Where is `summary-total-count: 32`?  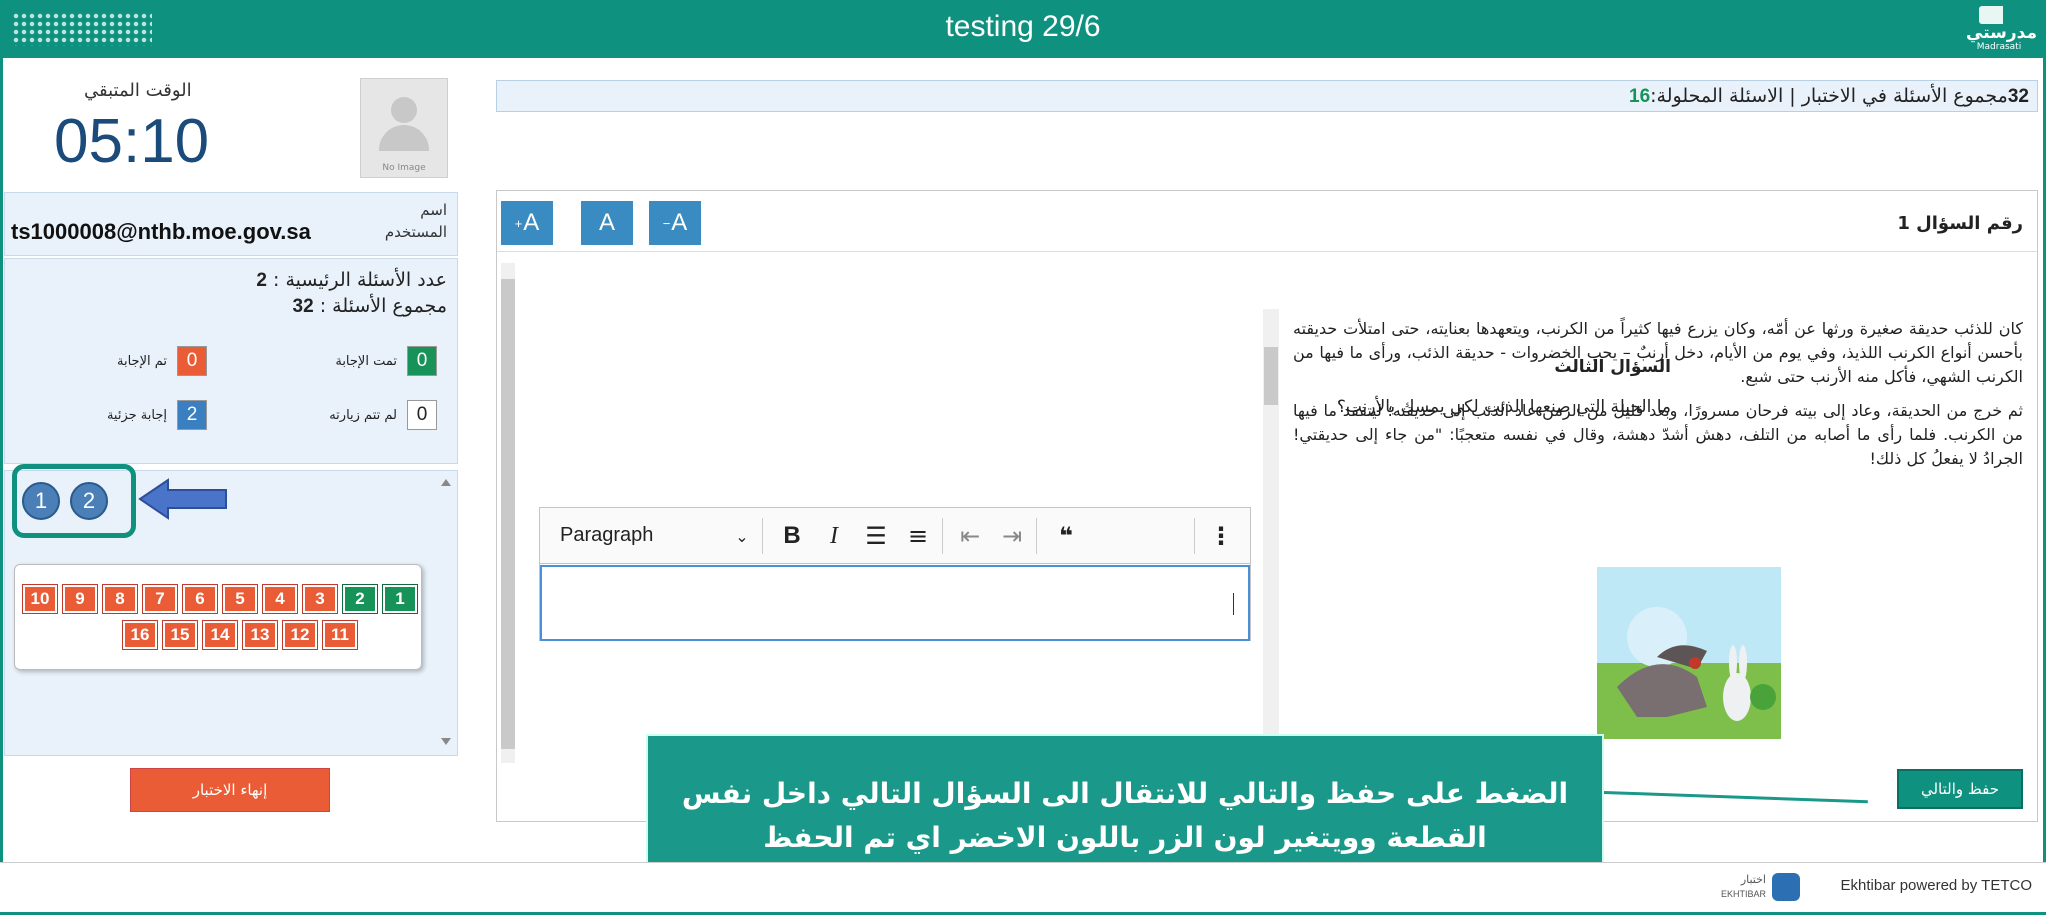 summary-total-count: 32 is located at coordinates (2018, 96).